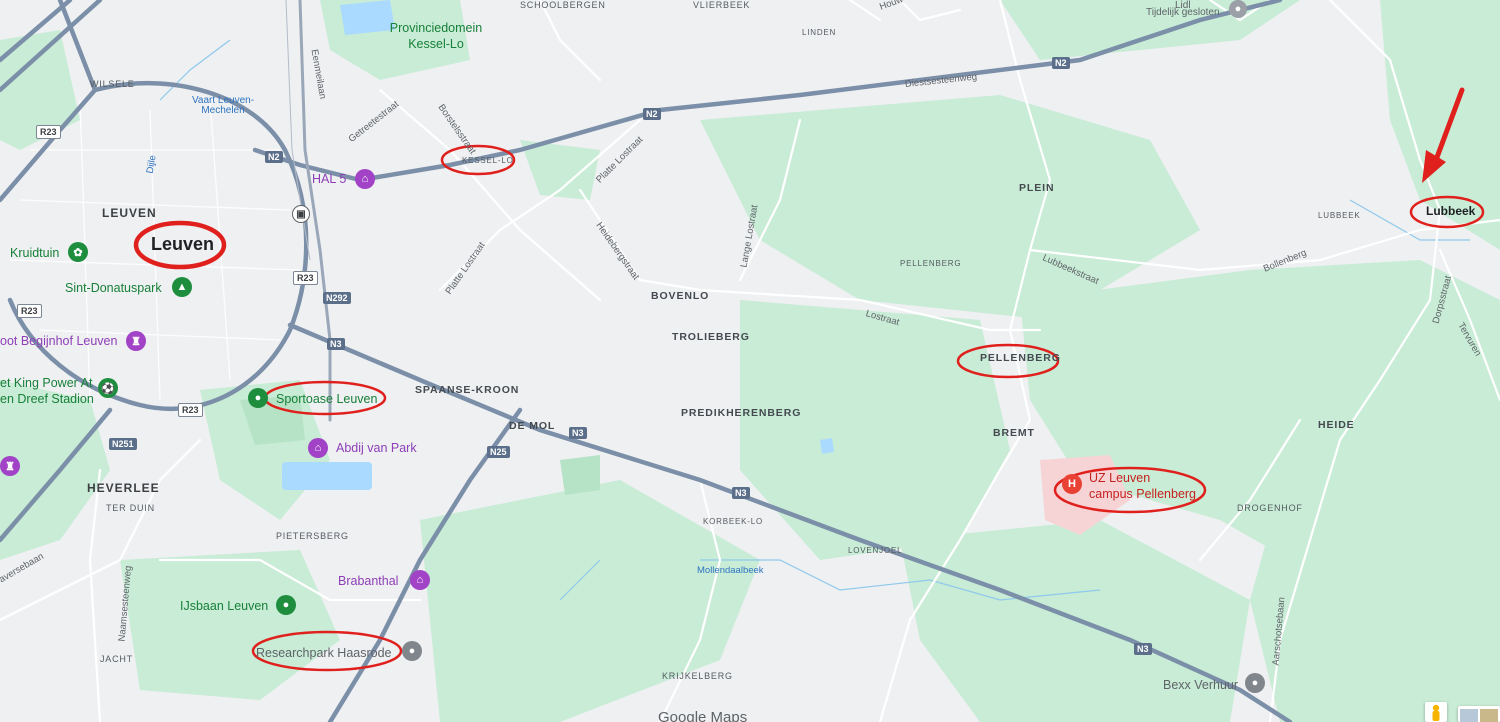 The height and width of the screenshot is (722, 1500). Describe the element at coordinates (34, 253) in the screenshot. I see `poi-kruidtuin: Kruidtuin` at that location.